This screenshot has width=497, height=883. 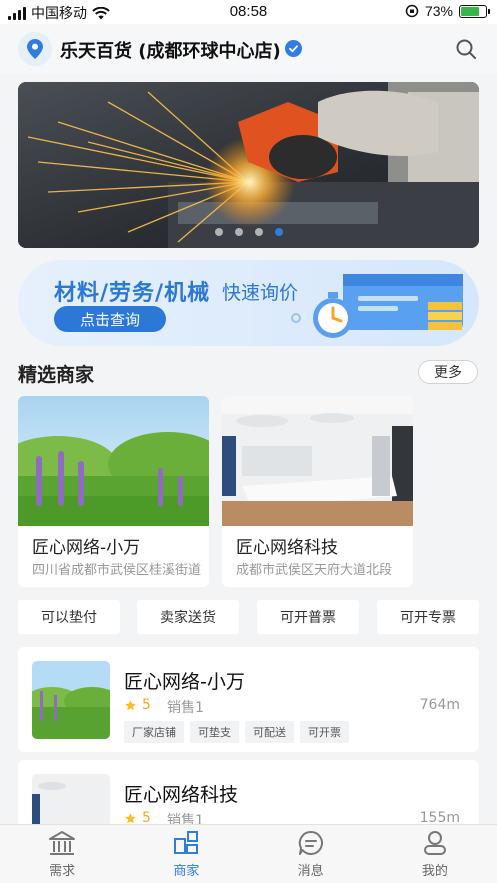 What do you see at coordinates (186, 871) in the screenshot?
I see `tab-label: 商家` at bounding box center [186, 871].